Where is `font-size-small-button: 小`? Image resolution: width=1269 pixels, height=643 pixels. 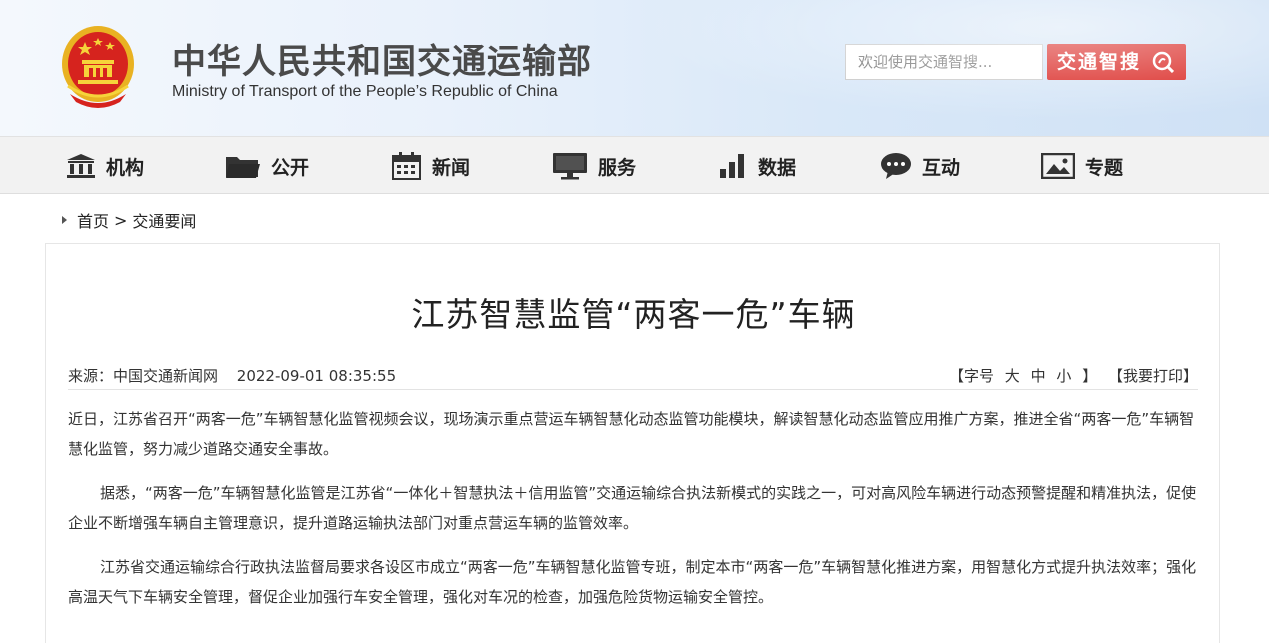
font-size-small-button: 小 is located at coordinates (1063, 376).